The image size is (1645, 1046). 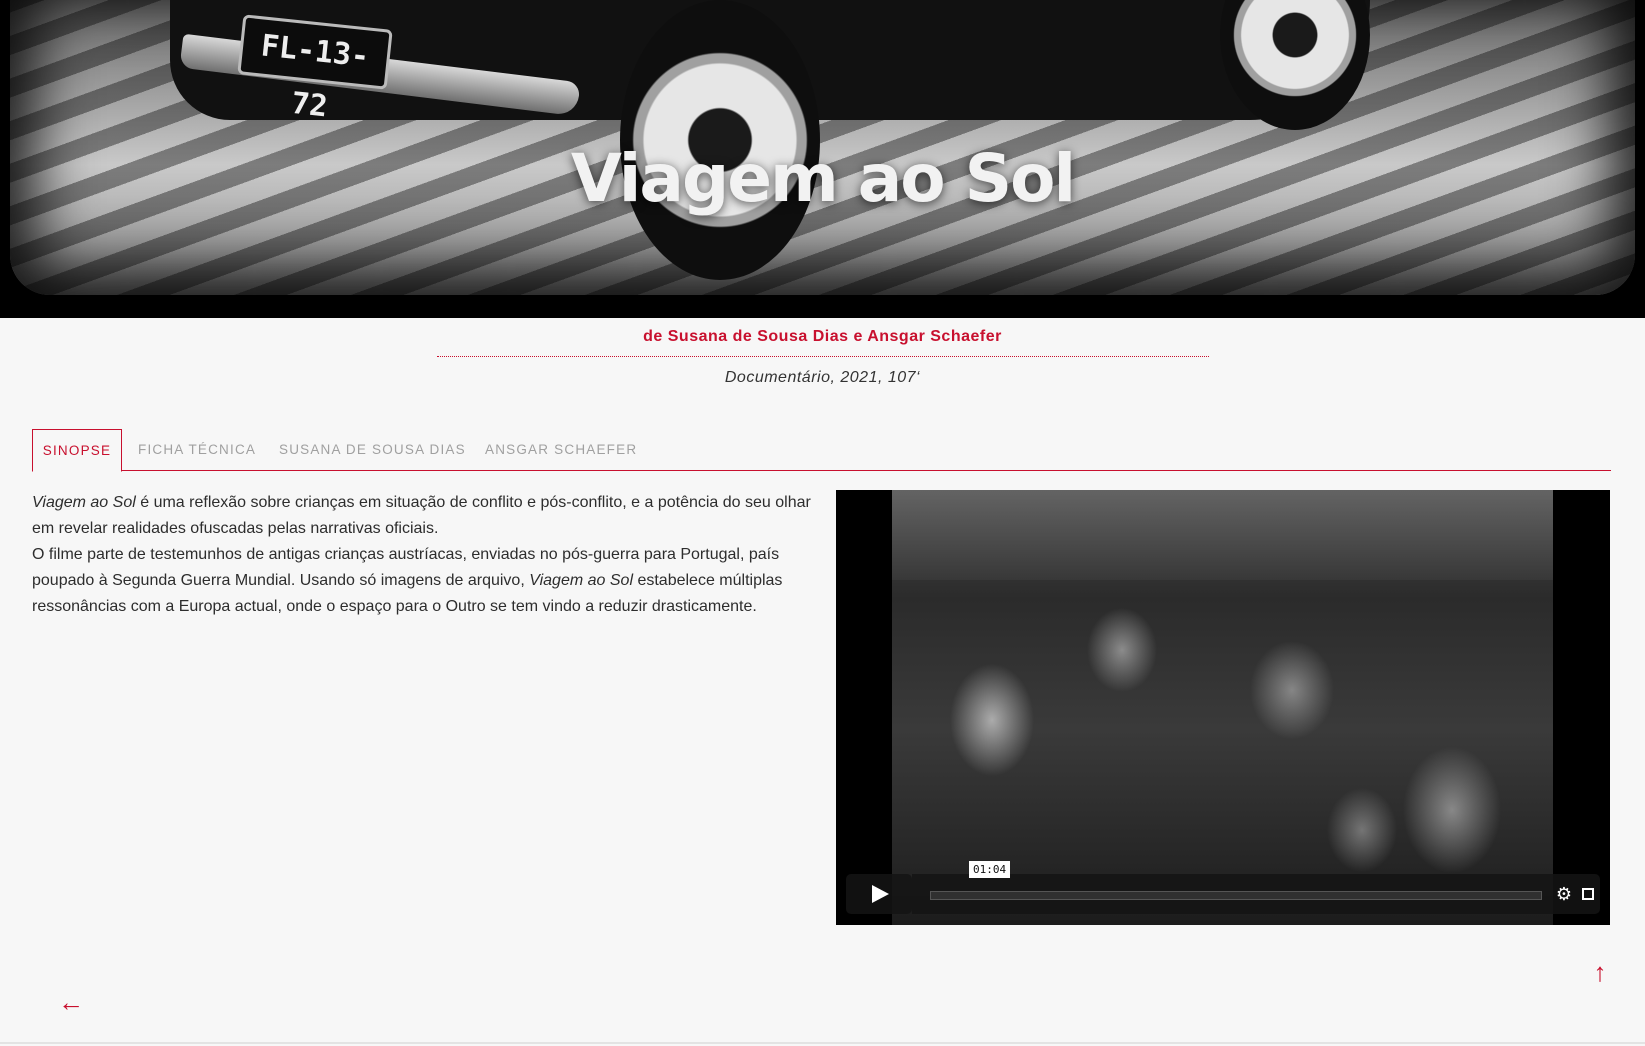 What do you see at coordinates (561, 450) in the screenshot?
I see `tab-ansgar-schaefer: ANSGAR SCHAEFER` at bounding box center [561, 450].